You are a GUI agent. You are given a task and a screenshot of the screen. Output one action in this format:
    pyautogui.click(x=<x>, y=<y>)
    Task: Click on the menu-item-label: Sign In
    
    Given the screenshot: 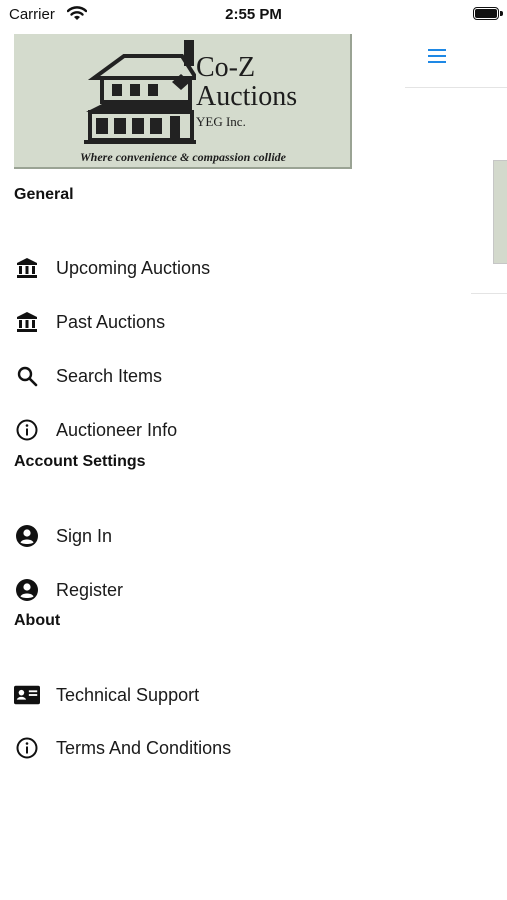 What is the action you would take?
    pyautogui.click(x=84, y=535)
    